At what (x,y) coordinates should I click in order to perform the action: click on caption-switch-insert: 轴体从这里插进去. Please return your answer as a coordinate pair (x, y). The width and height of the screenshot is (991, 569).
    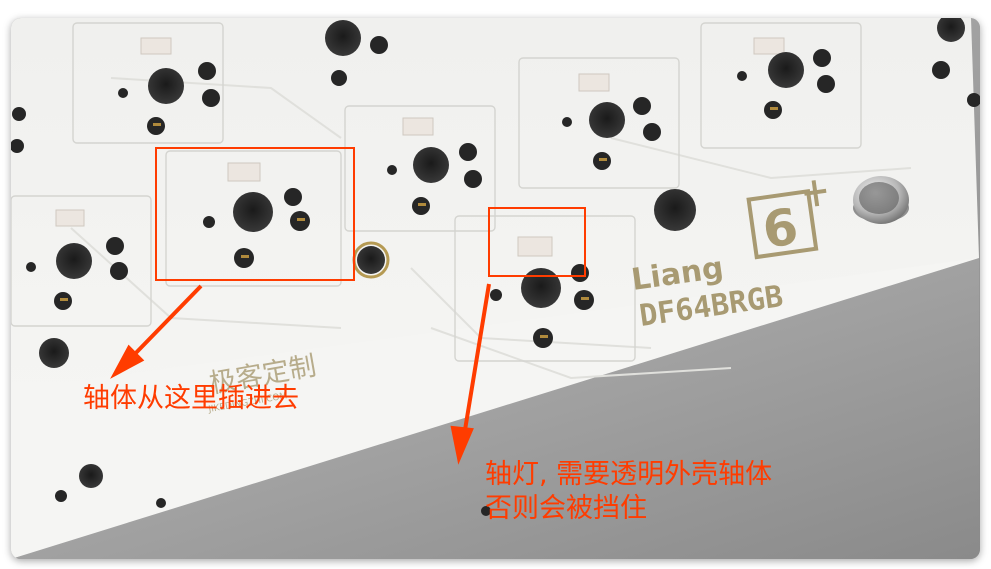
    Looking at the image, I should click on (191, 398).